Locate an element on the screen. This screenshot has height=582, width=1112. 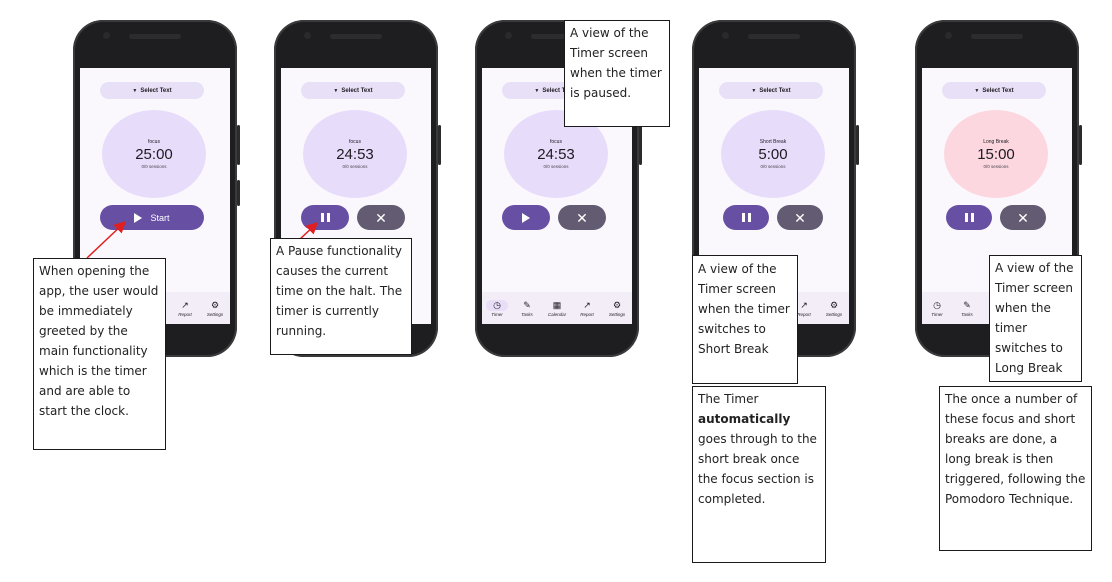
timer-display: 15:00 is located at coordinates (996, 154).